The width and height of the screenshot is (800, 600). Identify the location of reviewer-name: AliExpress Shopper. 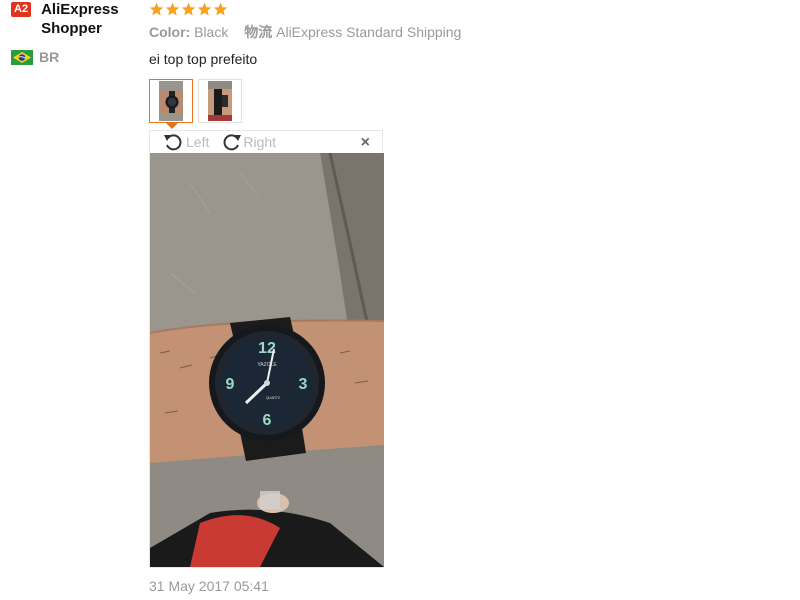
(80, 19).